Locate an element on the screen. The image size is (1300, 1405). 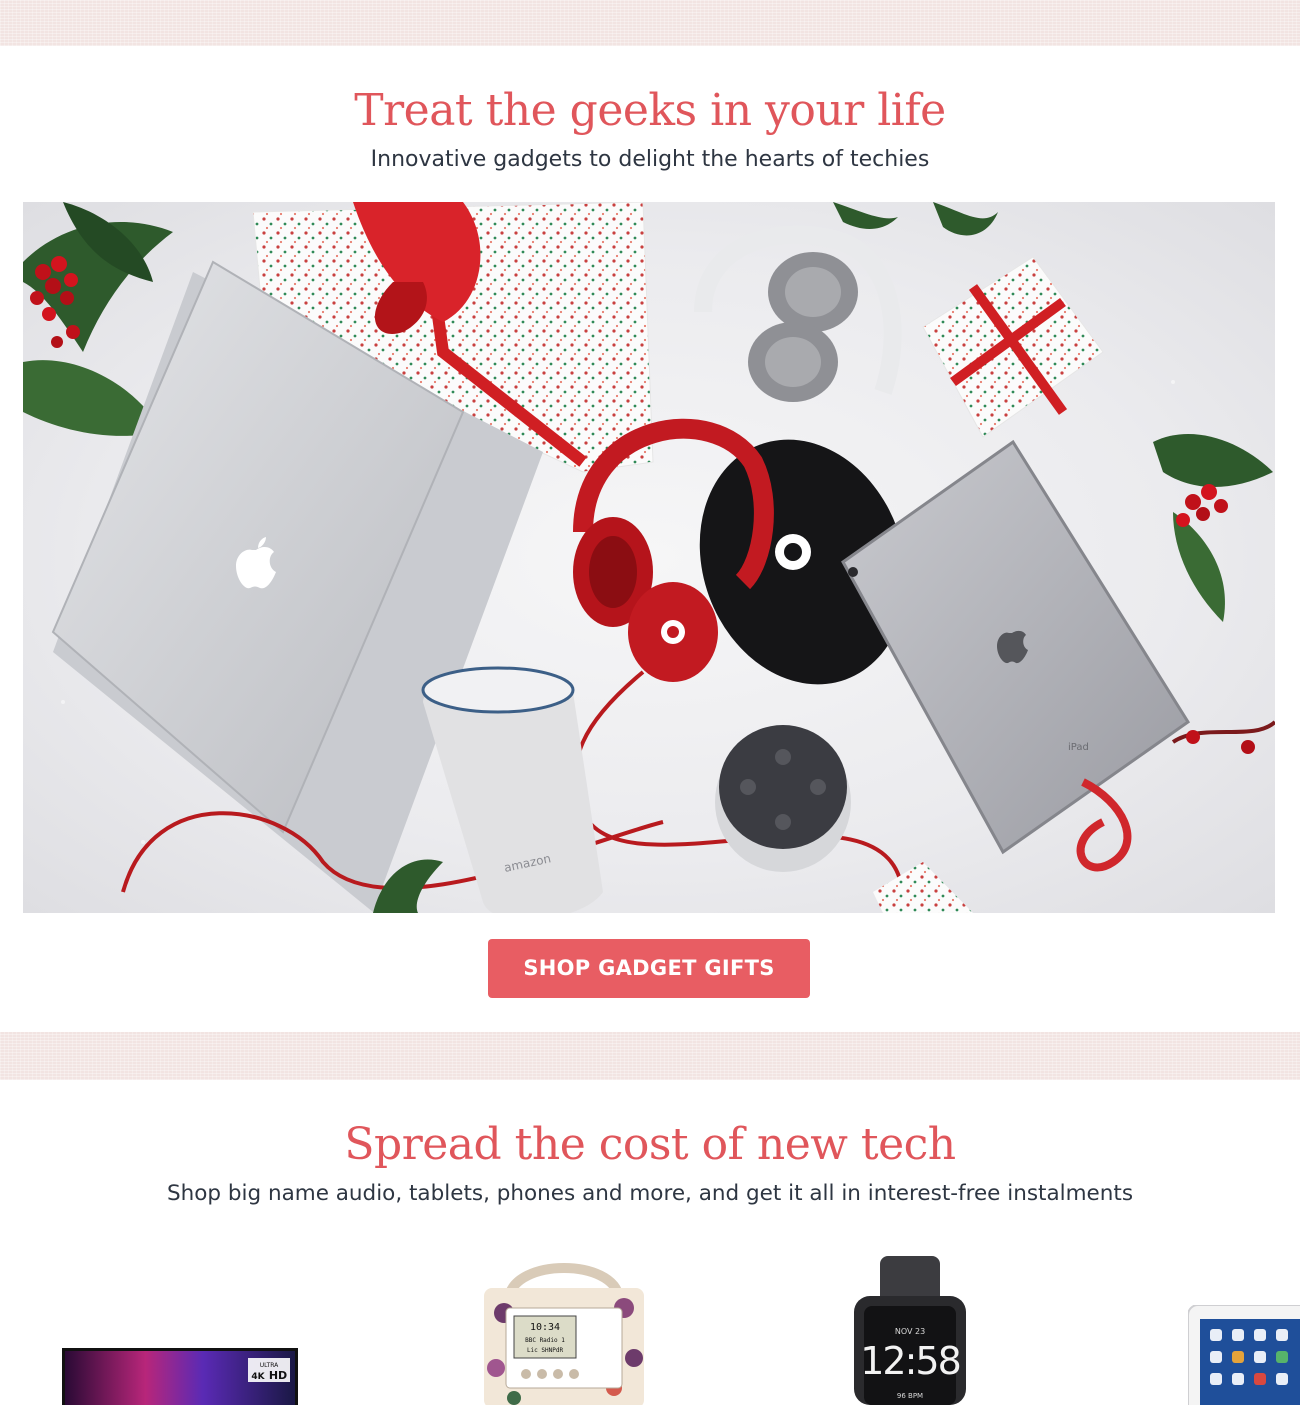
amazon-echo-illustration: amazon is located at coordinates (512, 789).